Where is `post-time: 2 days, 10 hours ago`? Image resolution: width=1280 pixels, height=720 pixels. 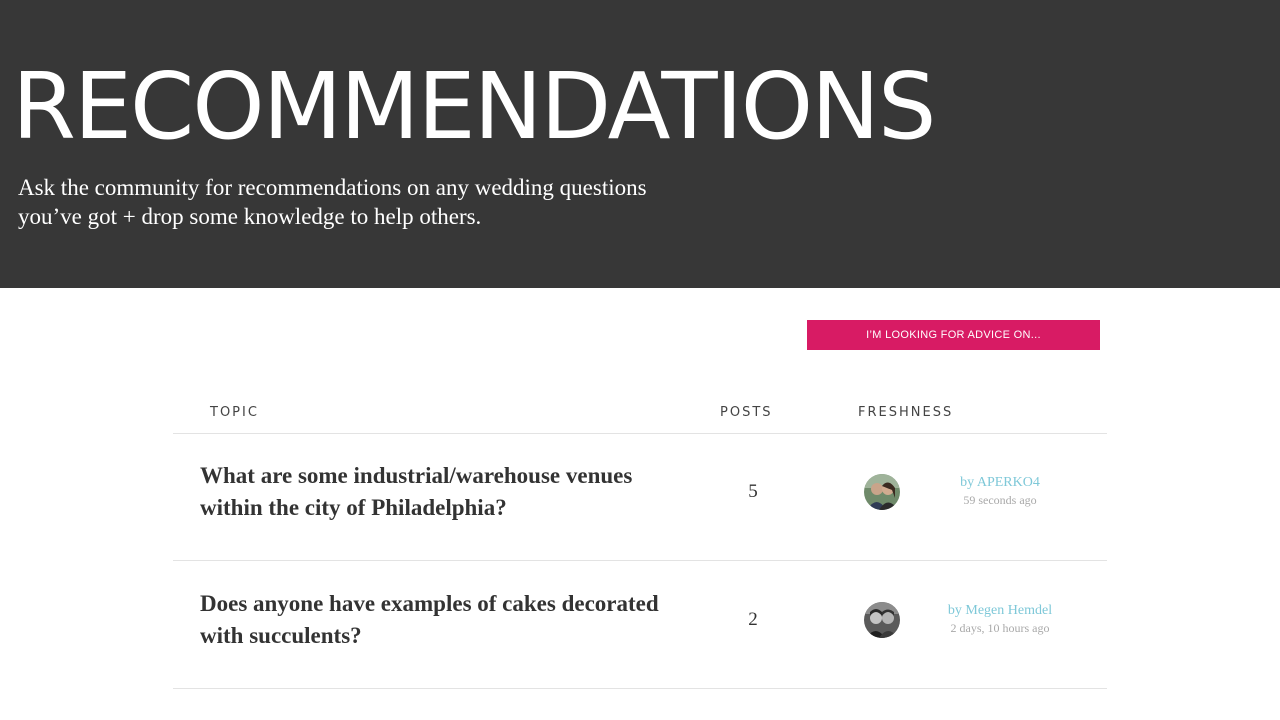 post-time: 2 days, 10 hours ago is located at coordinates (1000, 628).